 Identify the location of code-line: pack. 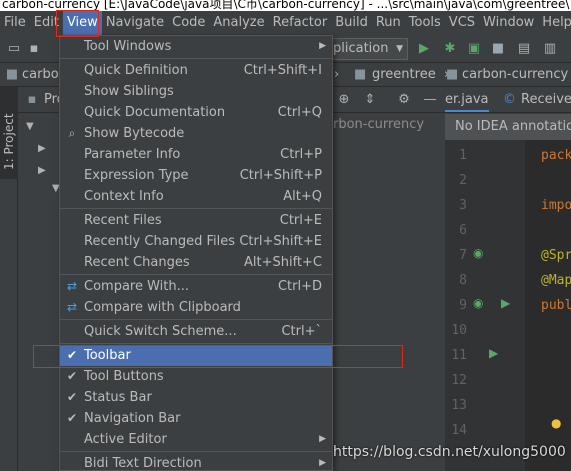
(556, 155).